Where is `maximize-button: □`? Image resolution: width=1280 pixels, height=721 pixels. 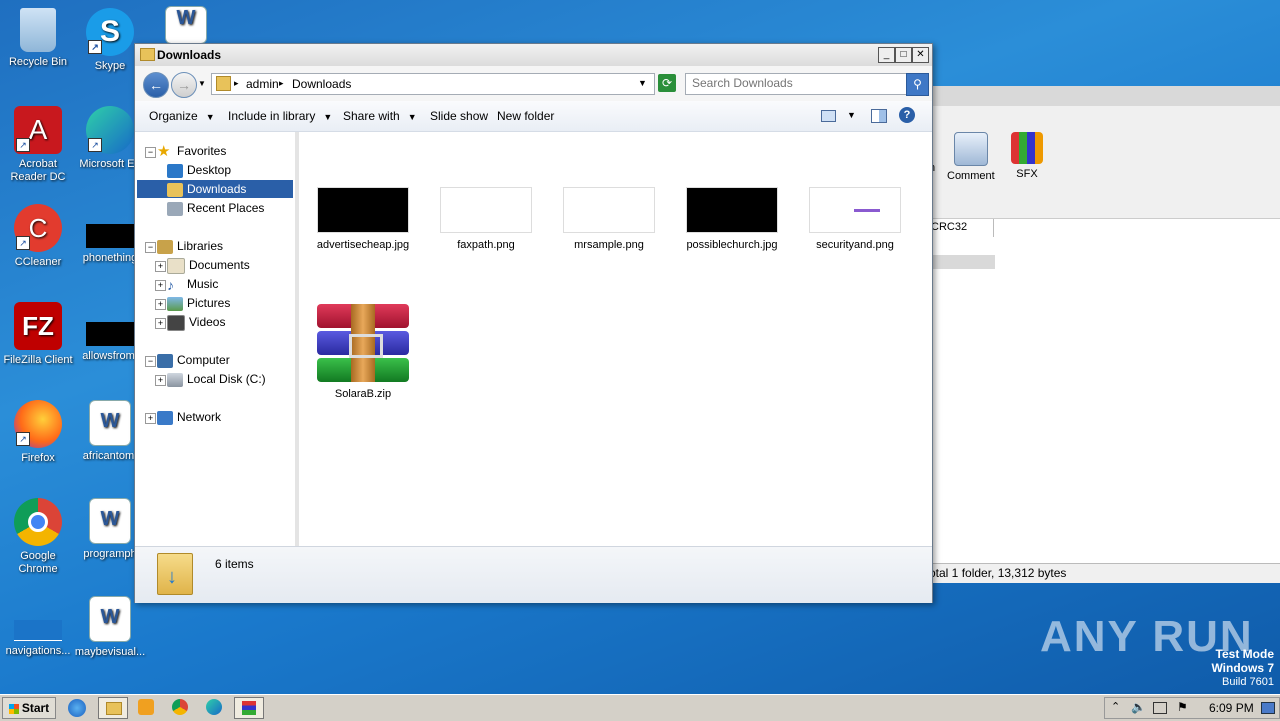 maximize-button: □ is located at coordinates (903, 55).